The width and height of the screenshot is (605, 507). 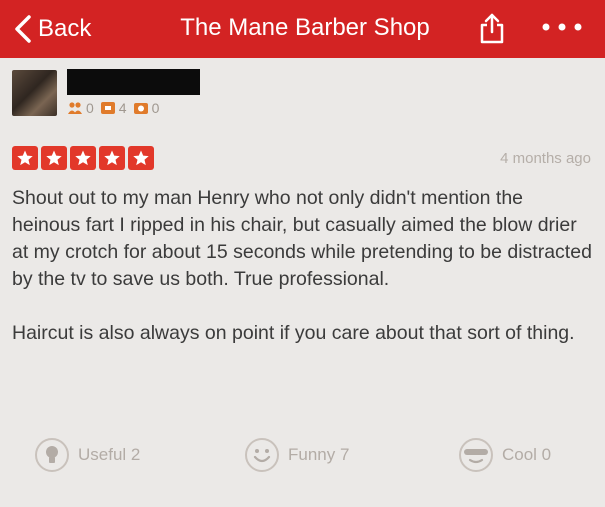 I want to click on photos-stat: 0, so click(x=146, y=108).